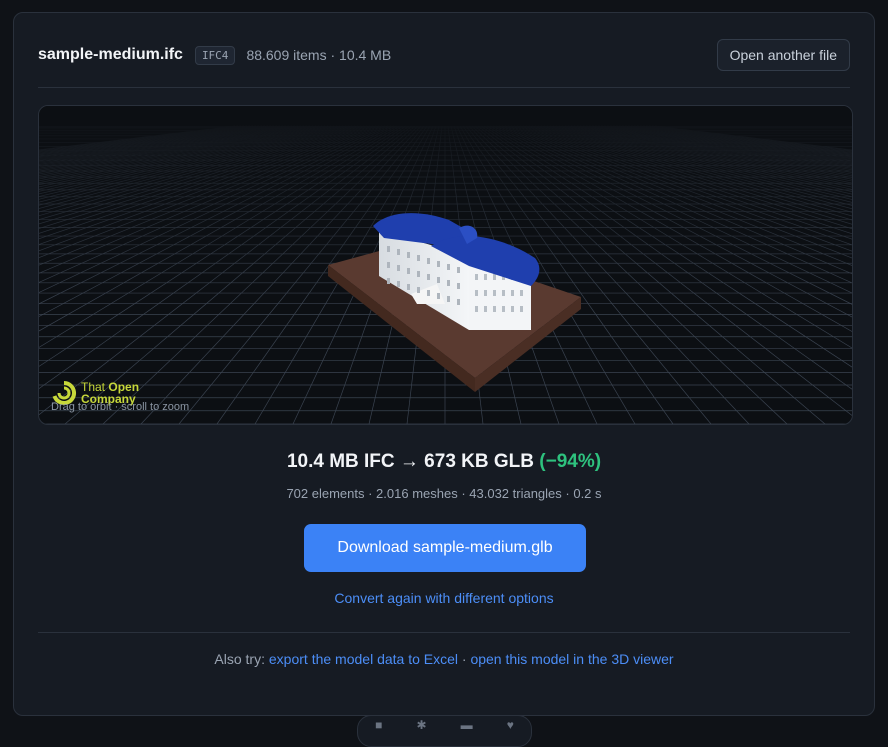 Image resolution: width=888 pixels, height=747 pixels. Describe the element at coordinates (319, 55) in the screenshot. I see `file-meta: 88.609 items · 10.4 MB` at that location.